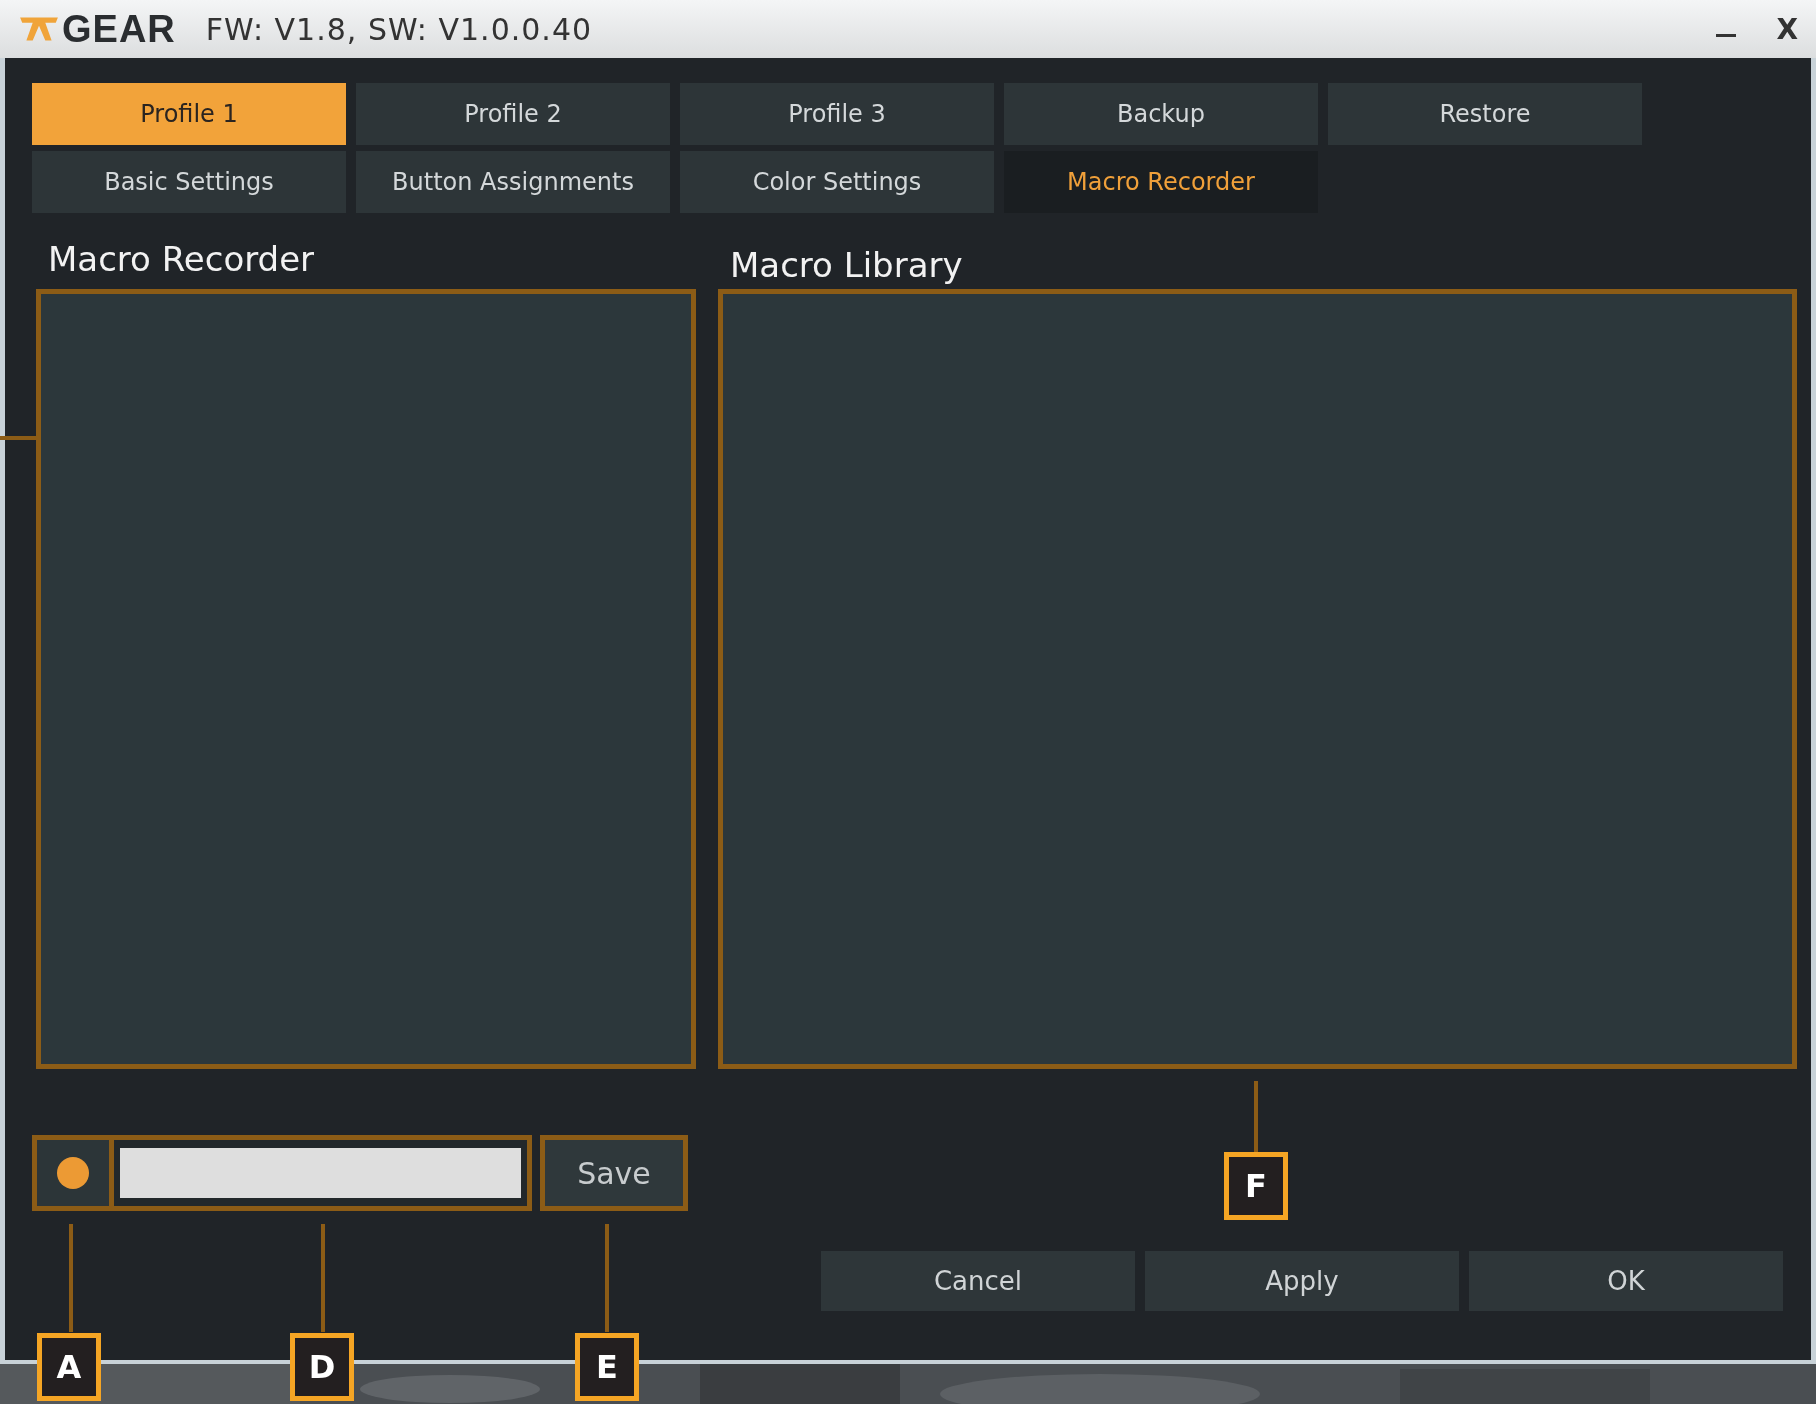 This screenshot has height=1404, width=1816. I want to click on tab: Profile 1, so click(189, 114).